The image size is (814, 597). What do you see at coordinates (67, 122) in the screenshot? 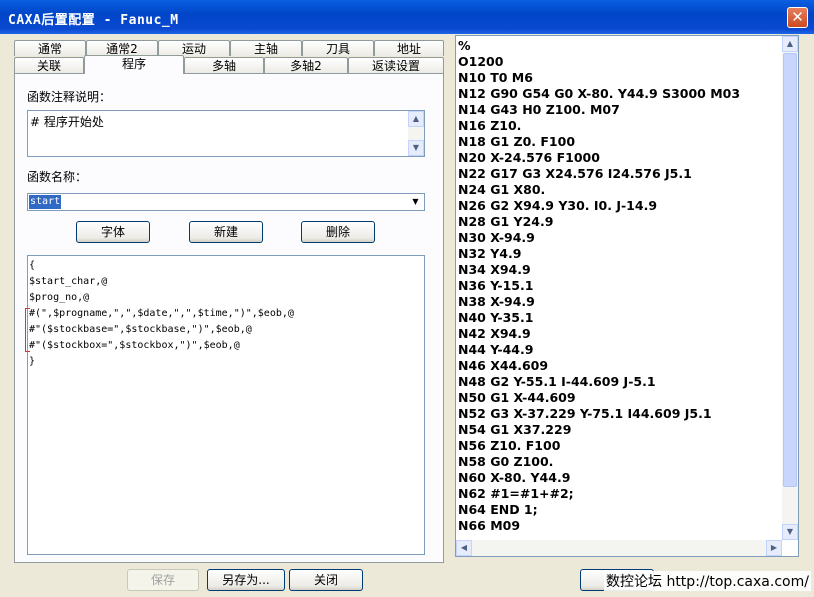
I see `comment-text: # 程序开始处` at bounding box center [67, 122].